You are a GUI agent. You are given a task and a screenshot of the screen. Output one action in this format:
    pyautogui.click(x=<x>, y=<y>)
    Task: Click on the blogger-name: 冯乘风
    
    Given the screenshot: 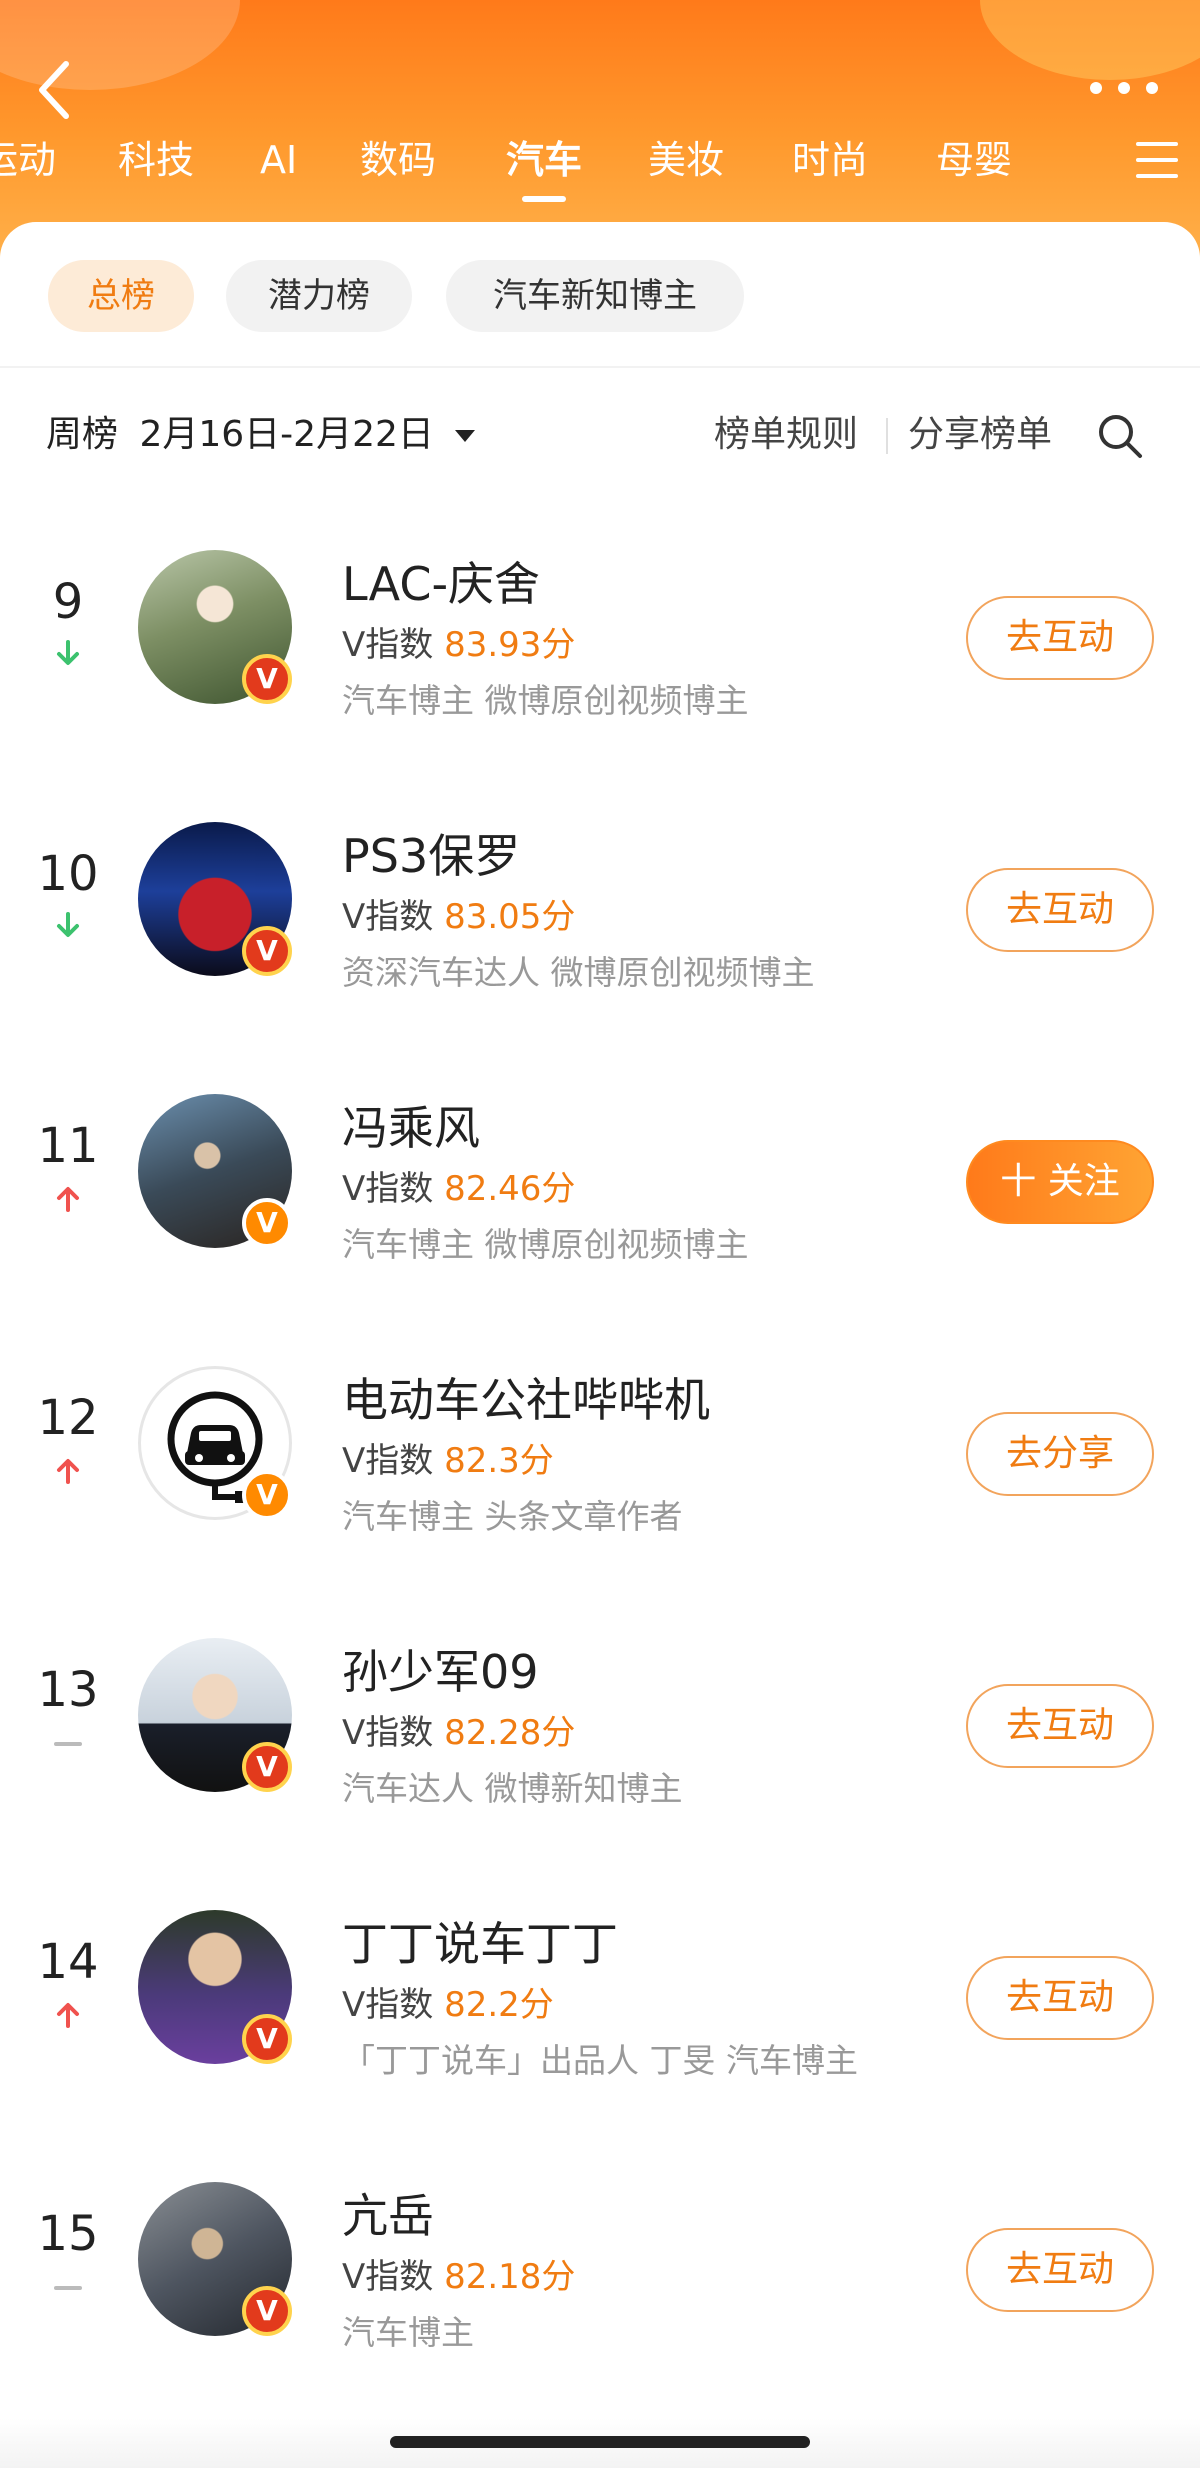 What is the action you would take?
    pyautogui.click(x=411, y=1128)
    